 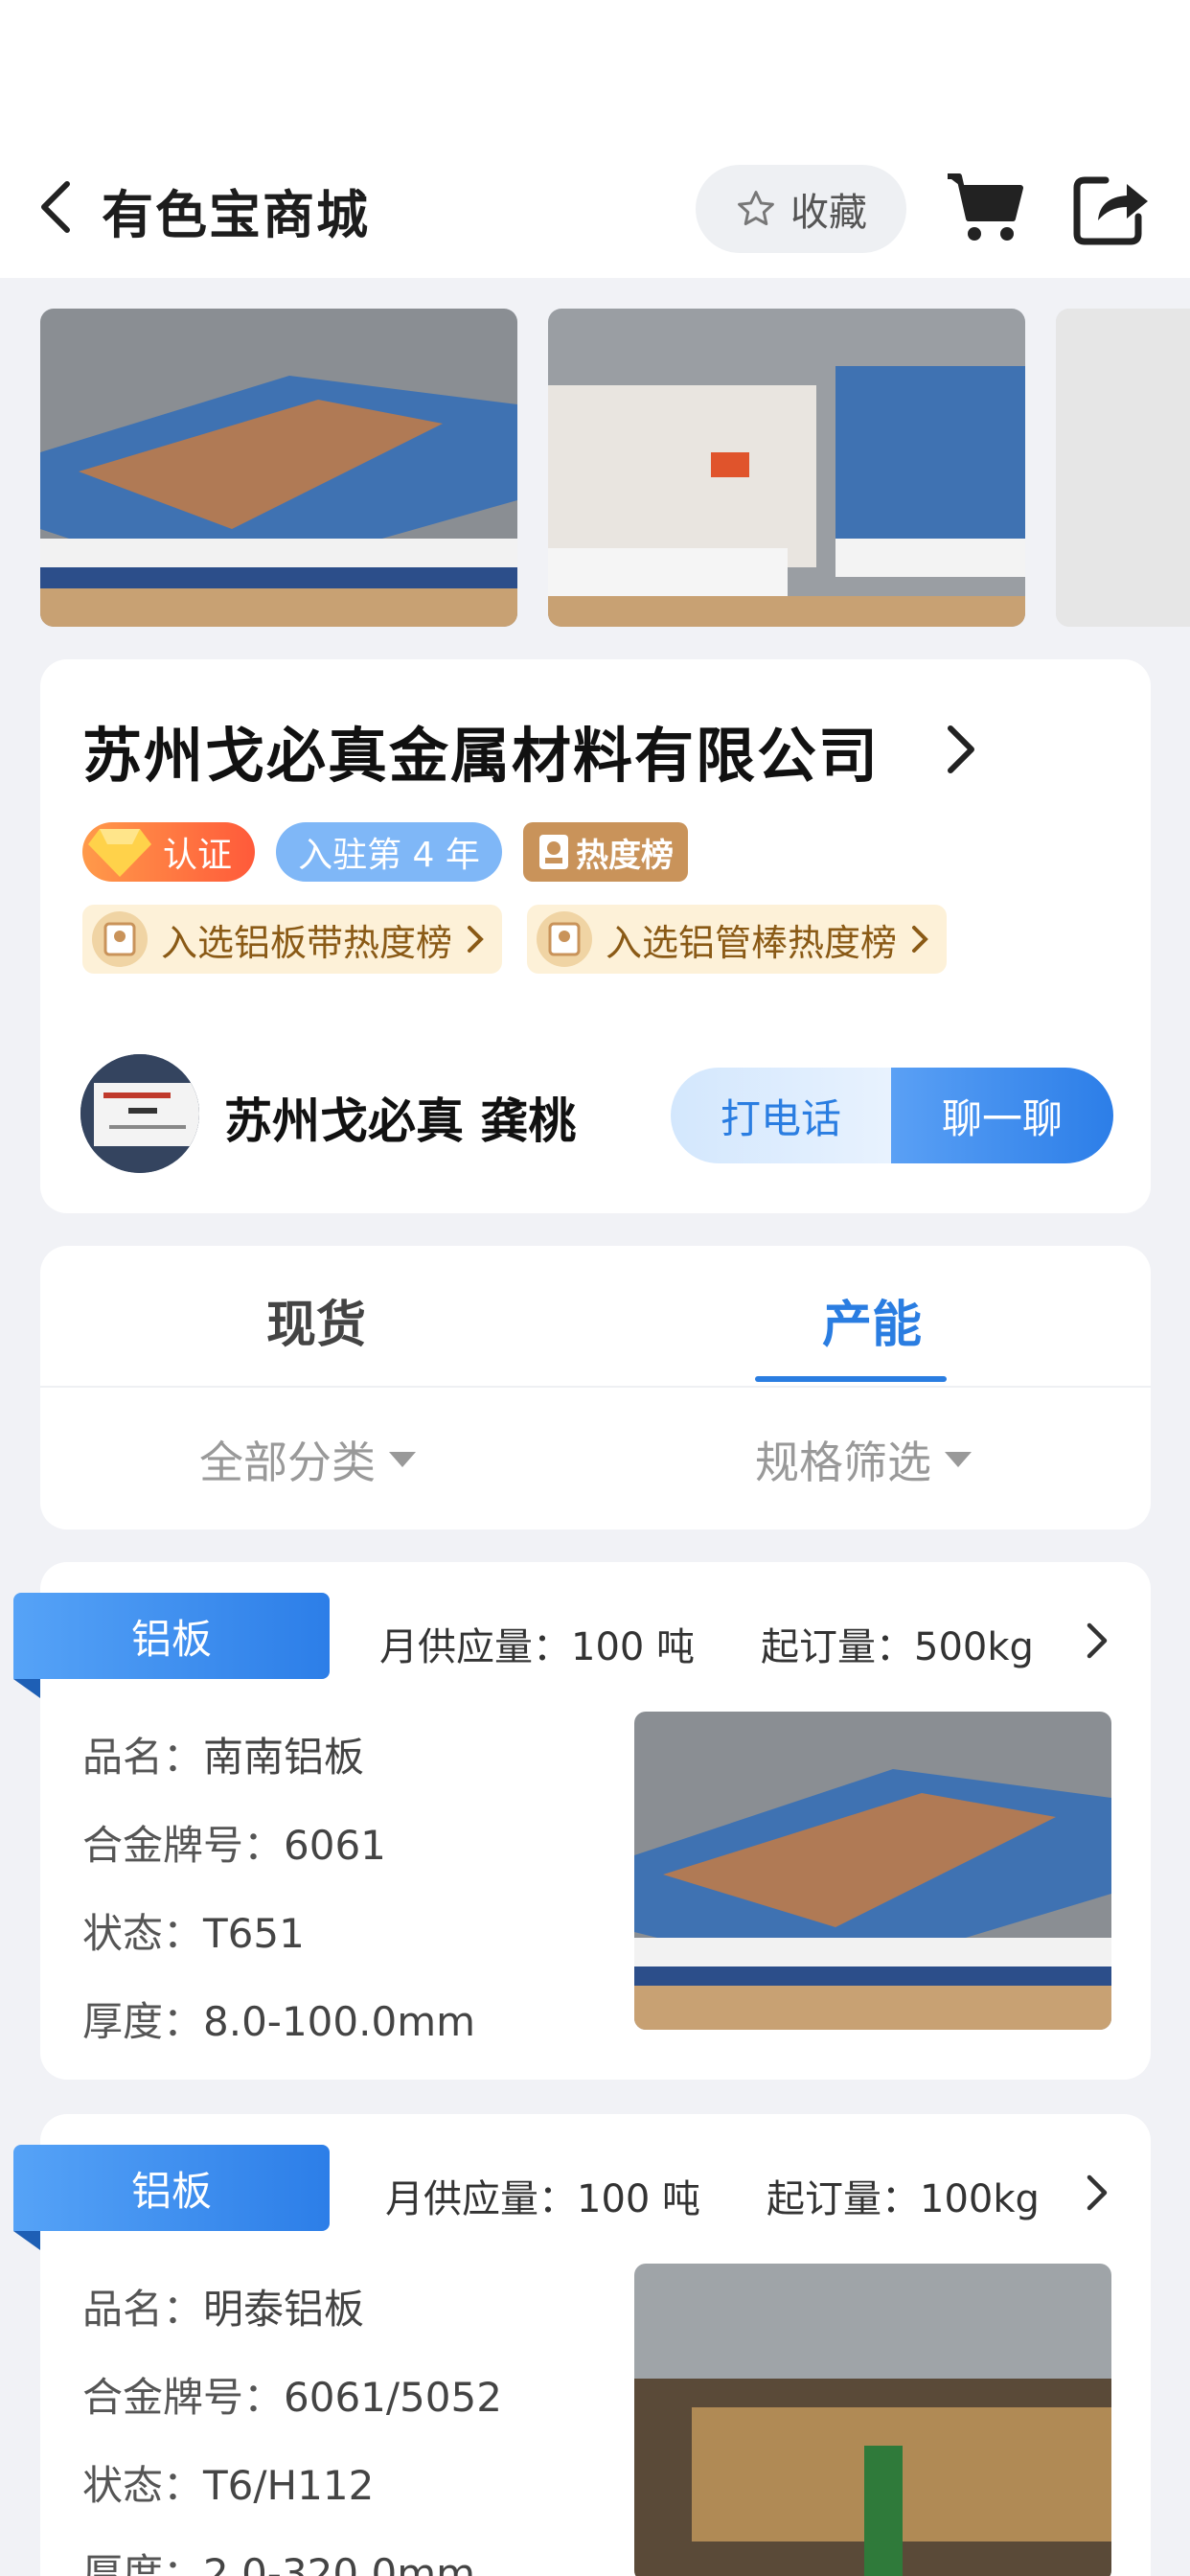 I want to click on product-image-gallery, so click(x=595, y=468).